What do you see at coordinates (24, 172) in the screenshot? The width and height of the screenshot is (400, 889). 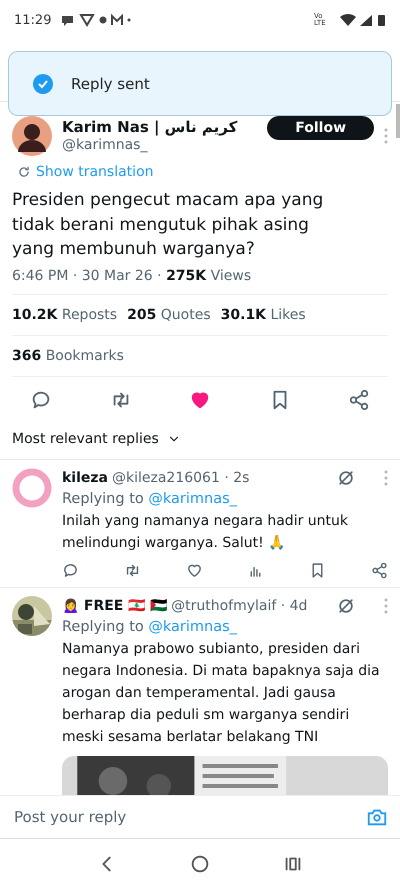 I see `translate-icon` at bounding box center [24, 172].